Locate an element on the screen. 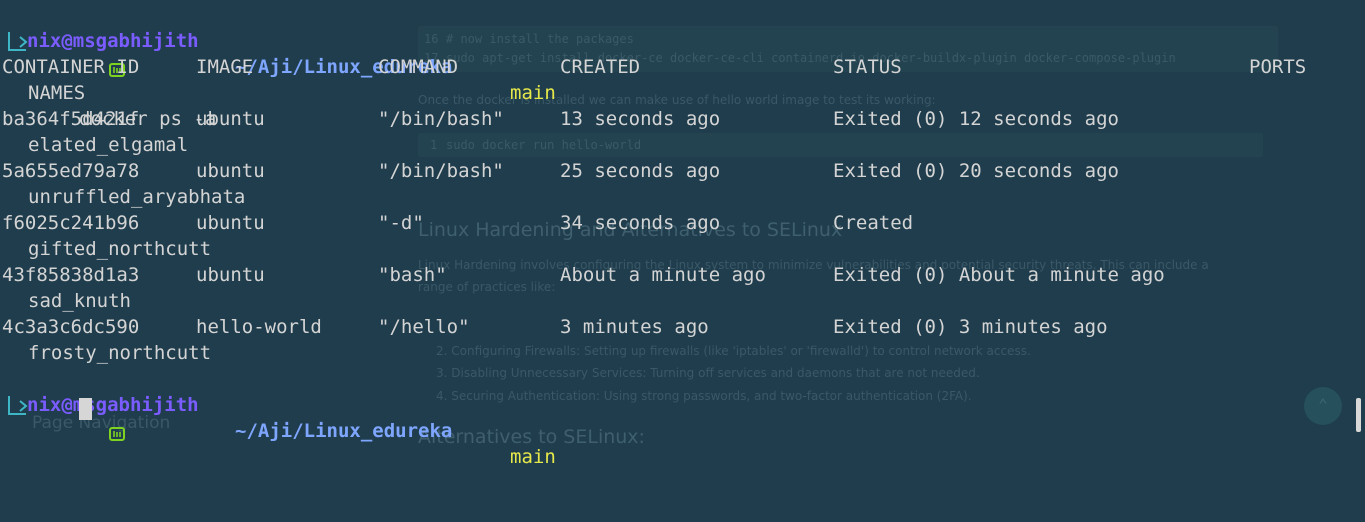 This screenshot has width=1365, height=522. prompt-path: ~/Aji/Linux_edureka is located at coordinates (344, 431).